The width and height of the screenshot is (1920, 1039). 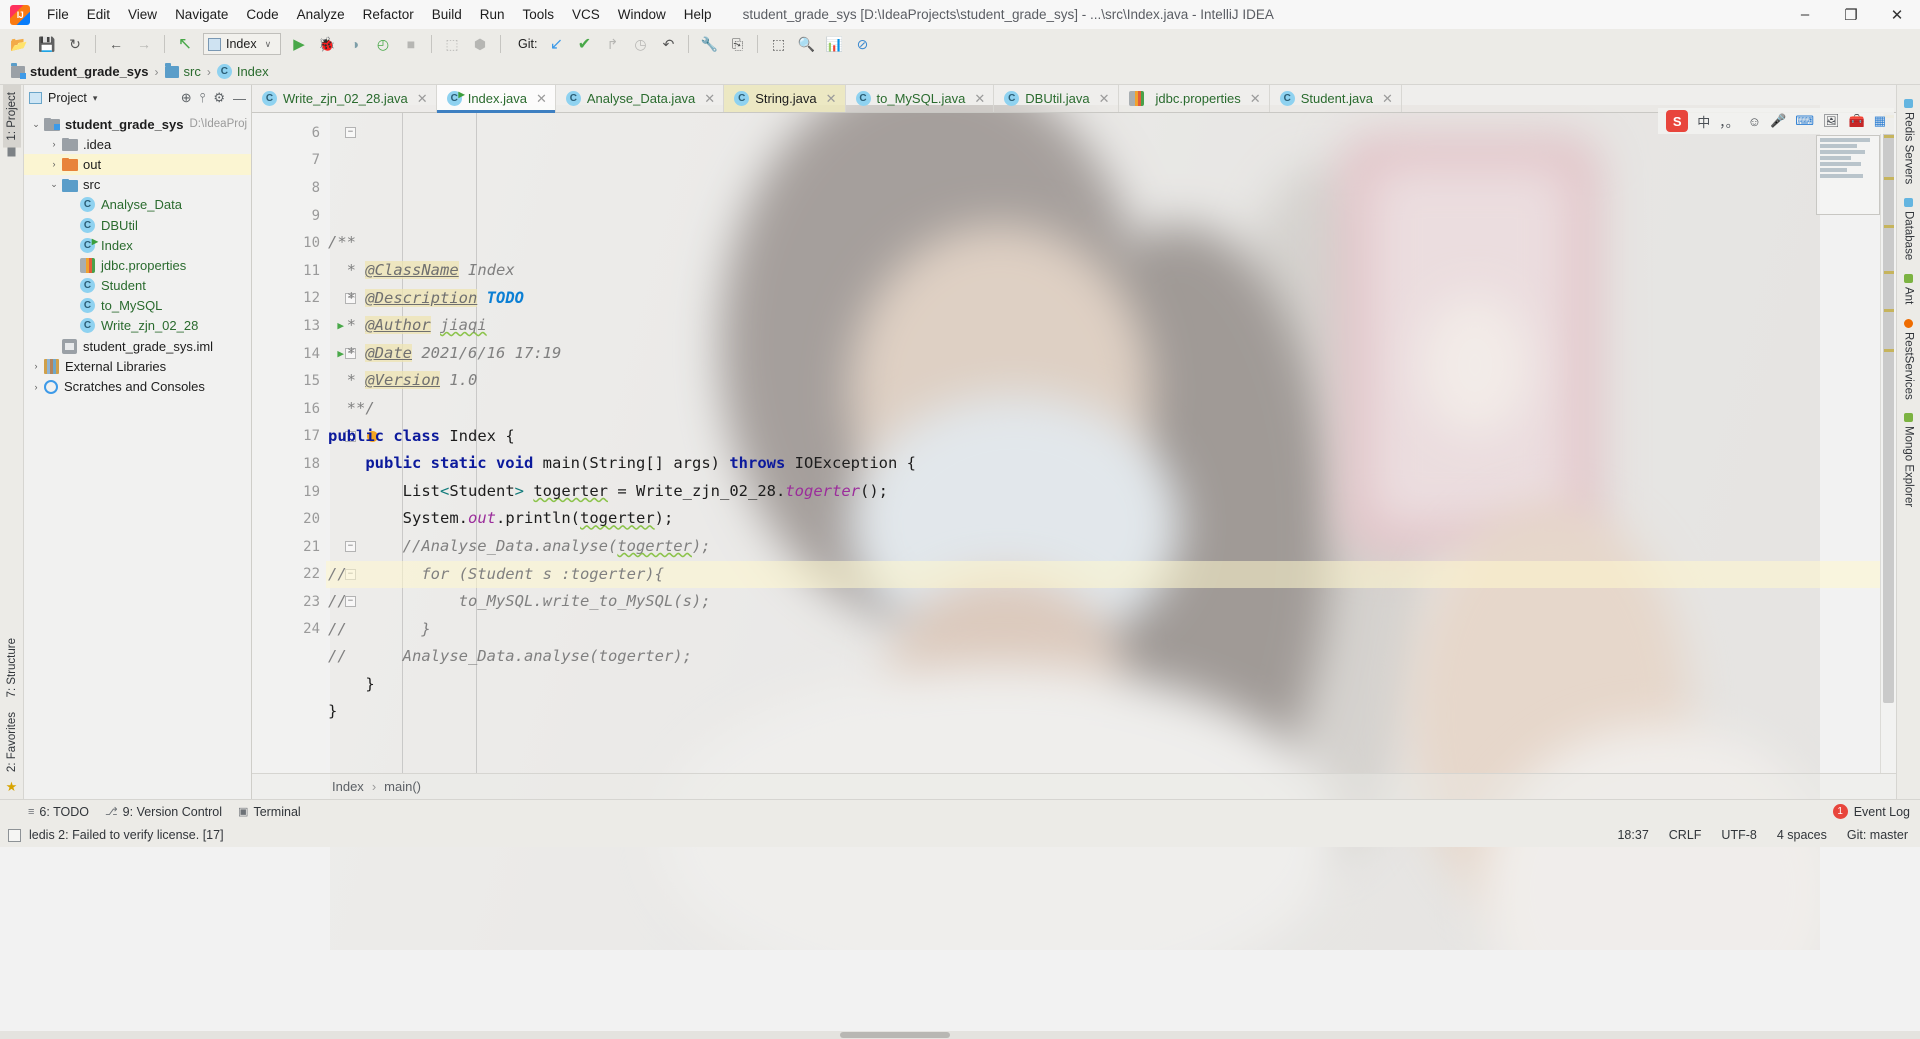 What do you see at coordinates (137, 225) in the screenshot?
I see `tree-node-dbutil: ›CDBUtil` at bounding box center [137, 225].